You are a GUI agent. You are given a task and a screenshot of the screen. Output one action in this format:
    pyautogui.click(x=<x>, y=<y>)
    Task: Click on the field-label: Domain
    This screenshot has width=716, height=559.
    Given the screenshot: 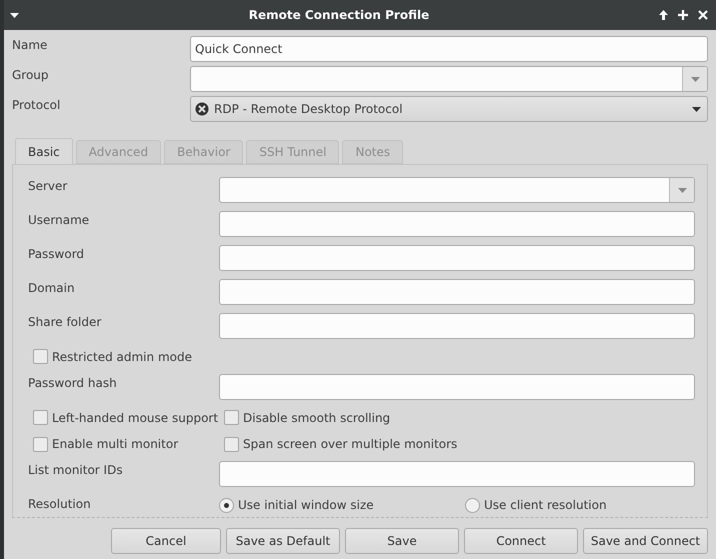 What is the action you would take?
    pyautogui.click(x=52, y=287)
    